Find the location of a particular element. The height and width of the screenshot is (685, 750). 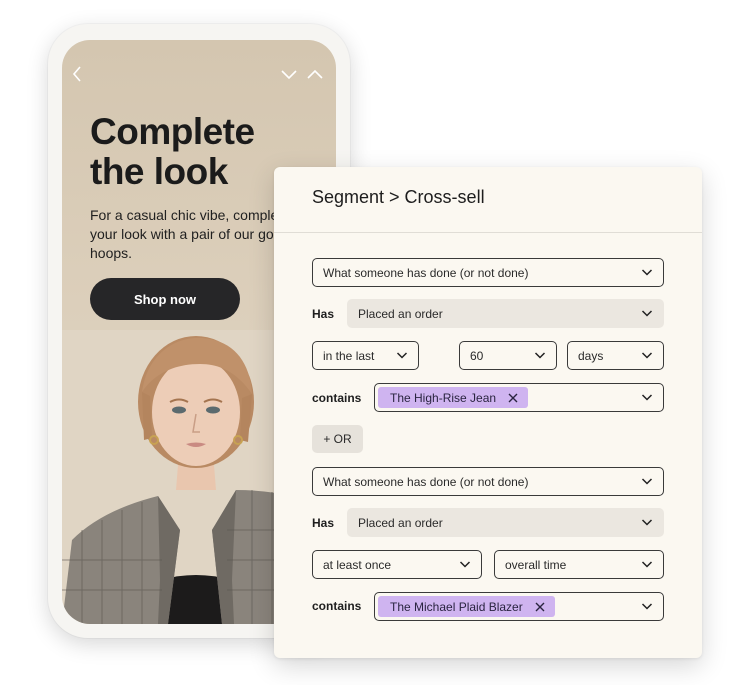

contains-label-2: contains is located at coordinates (337, 606).